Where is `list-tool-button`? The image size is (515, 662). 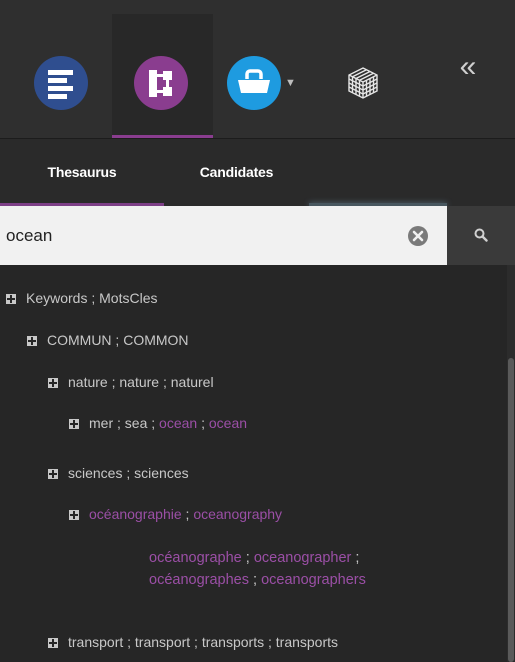
list-tool-button is located at coordinates (63, 76).